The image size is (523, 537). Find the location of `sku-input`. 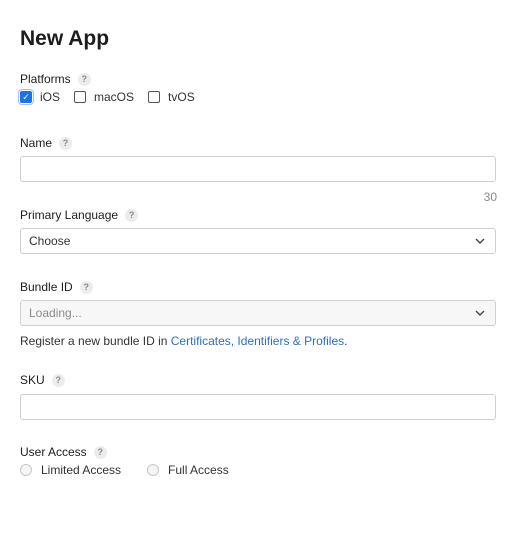

sku-input is located at coordinates (258, 407).